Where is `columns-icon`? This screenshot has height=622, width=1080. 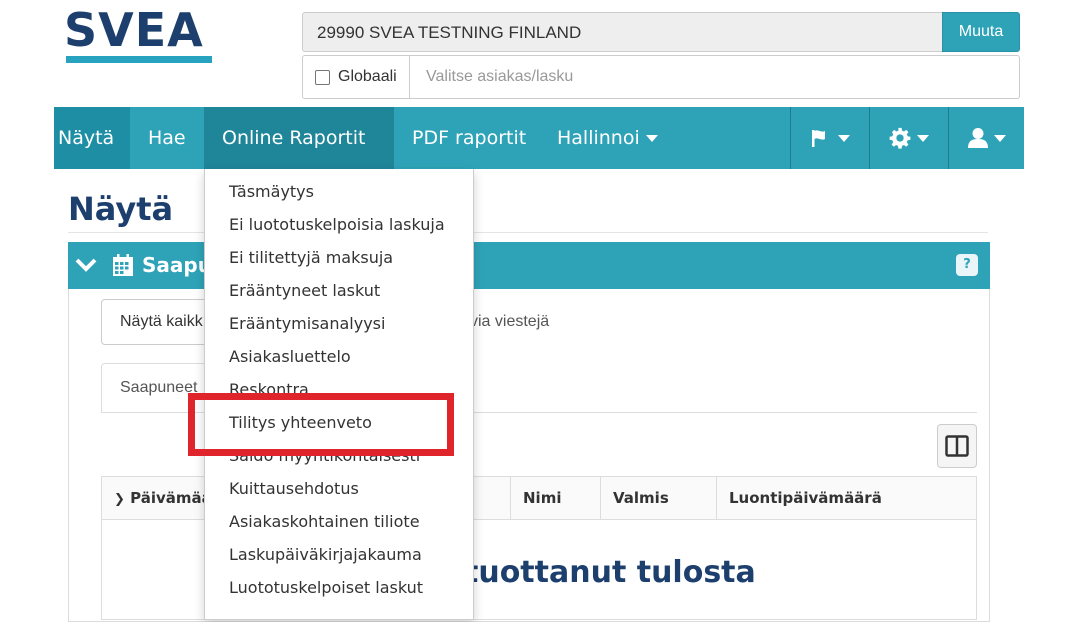
columns-icon is located at coordinates (957, 446).